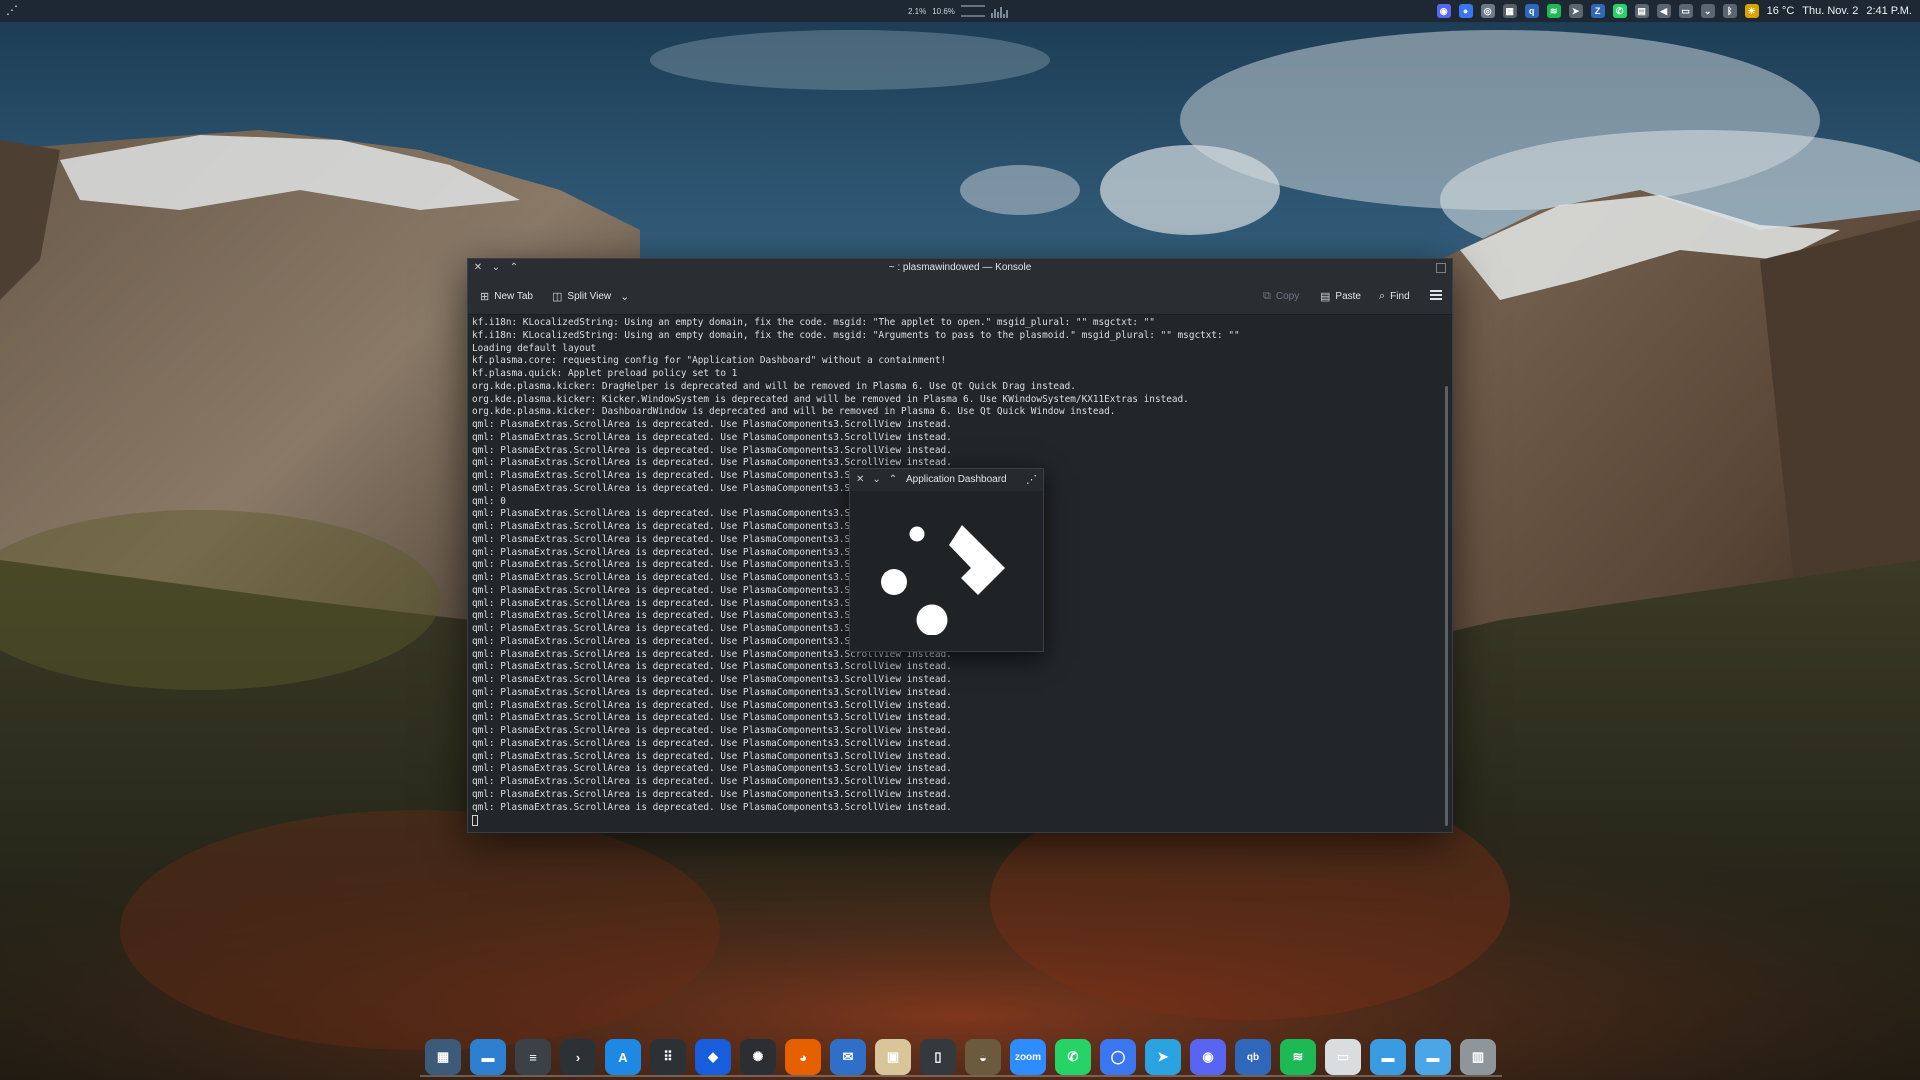 Image resolution: width=1920 pixels, height=1080 pixels. Describe the element at coordinates (917, 11) in the screenshot. I see `cpu-usage-text: 2.1%` at that location.